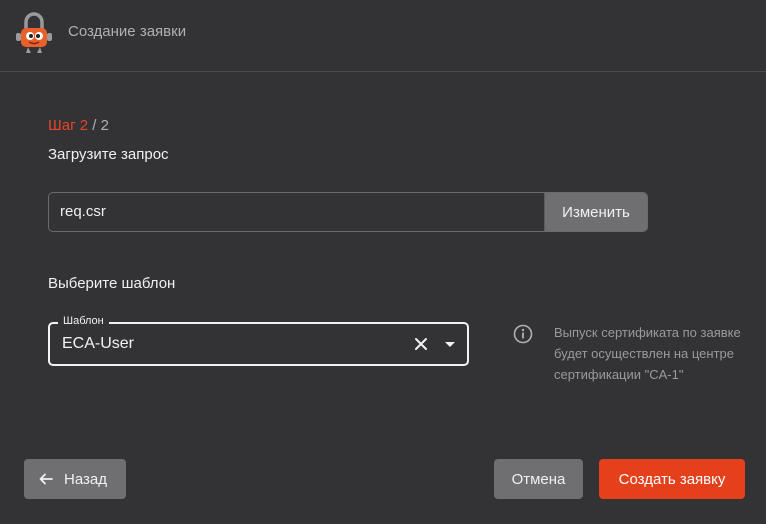  Describe the element at coordinates (296, 212) in the screenshot. I see `file-name-value: req.csr` at that location.